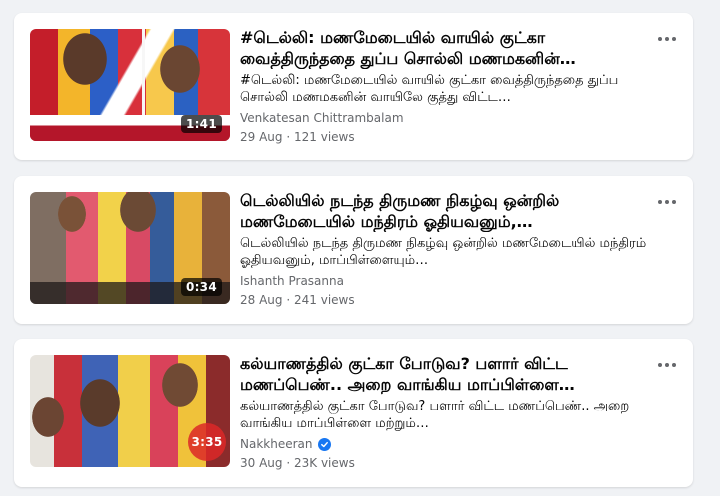  What do you see at coordinates (261, 137) in the screenshot?
I see `video-date: 29 Aug` at bounding box center [261, 137].